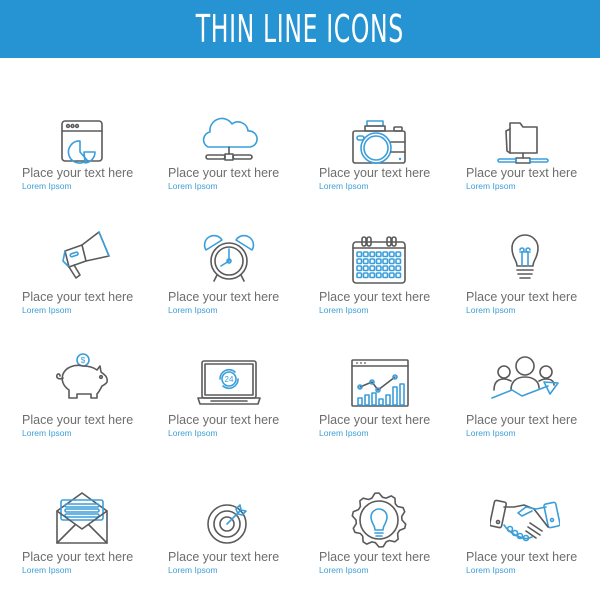 The width and height of the screenshot is (600, 600). I want to click on calendar-icon, so click(379, 263).